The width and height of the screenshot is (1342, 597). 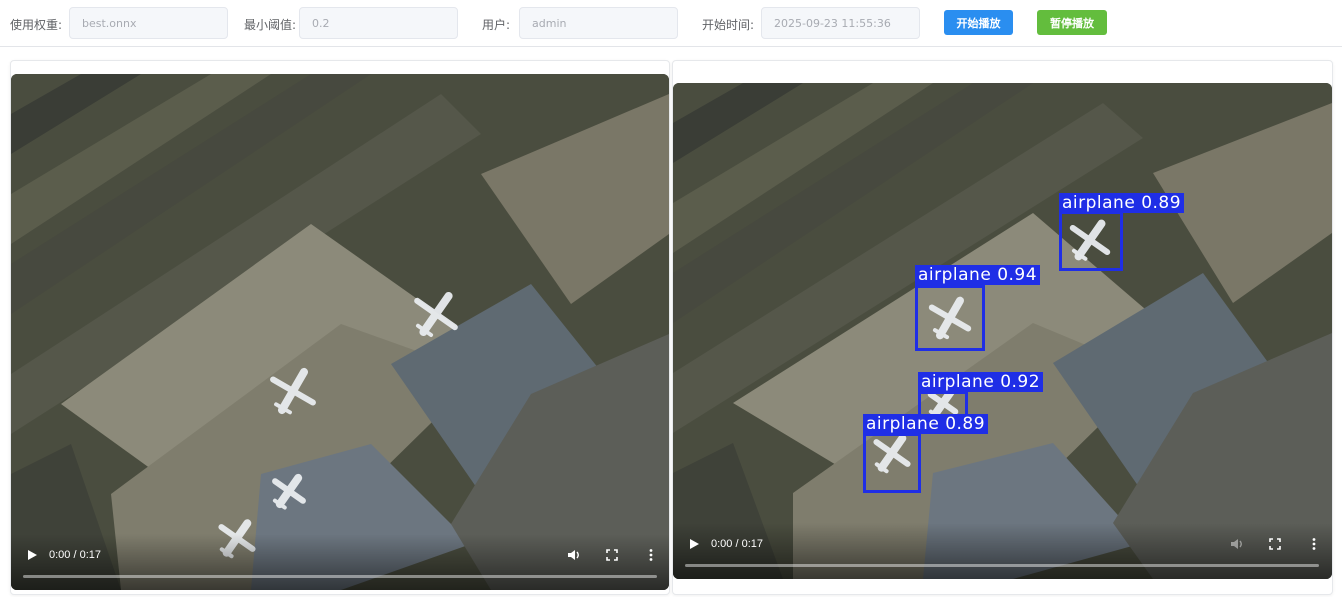 I want to click on user-field, so click(x=598, y=23).